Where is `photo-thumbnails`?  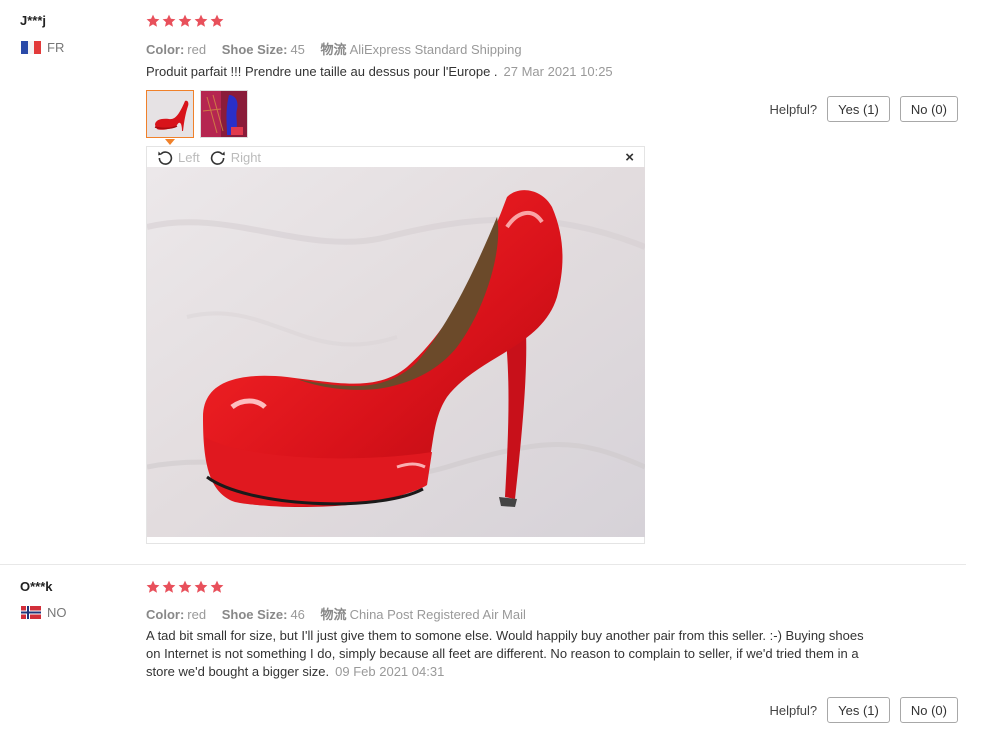 photo-thumbnails is located at coordinates (197, 114).